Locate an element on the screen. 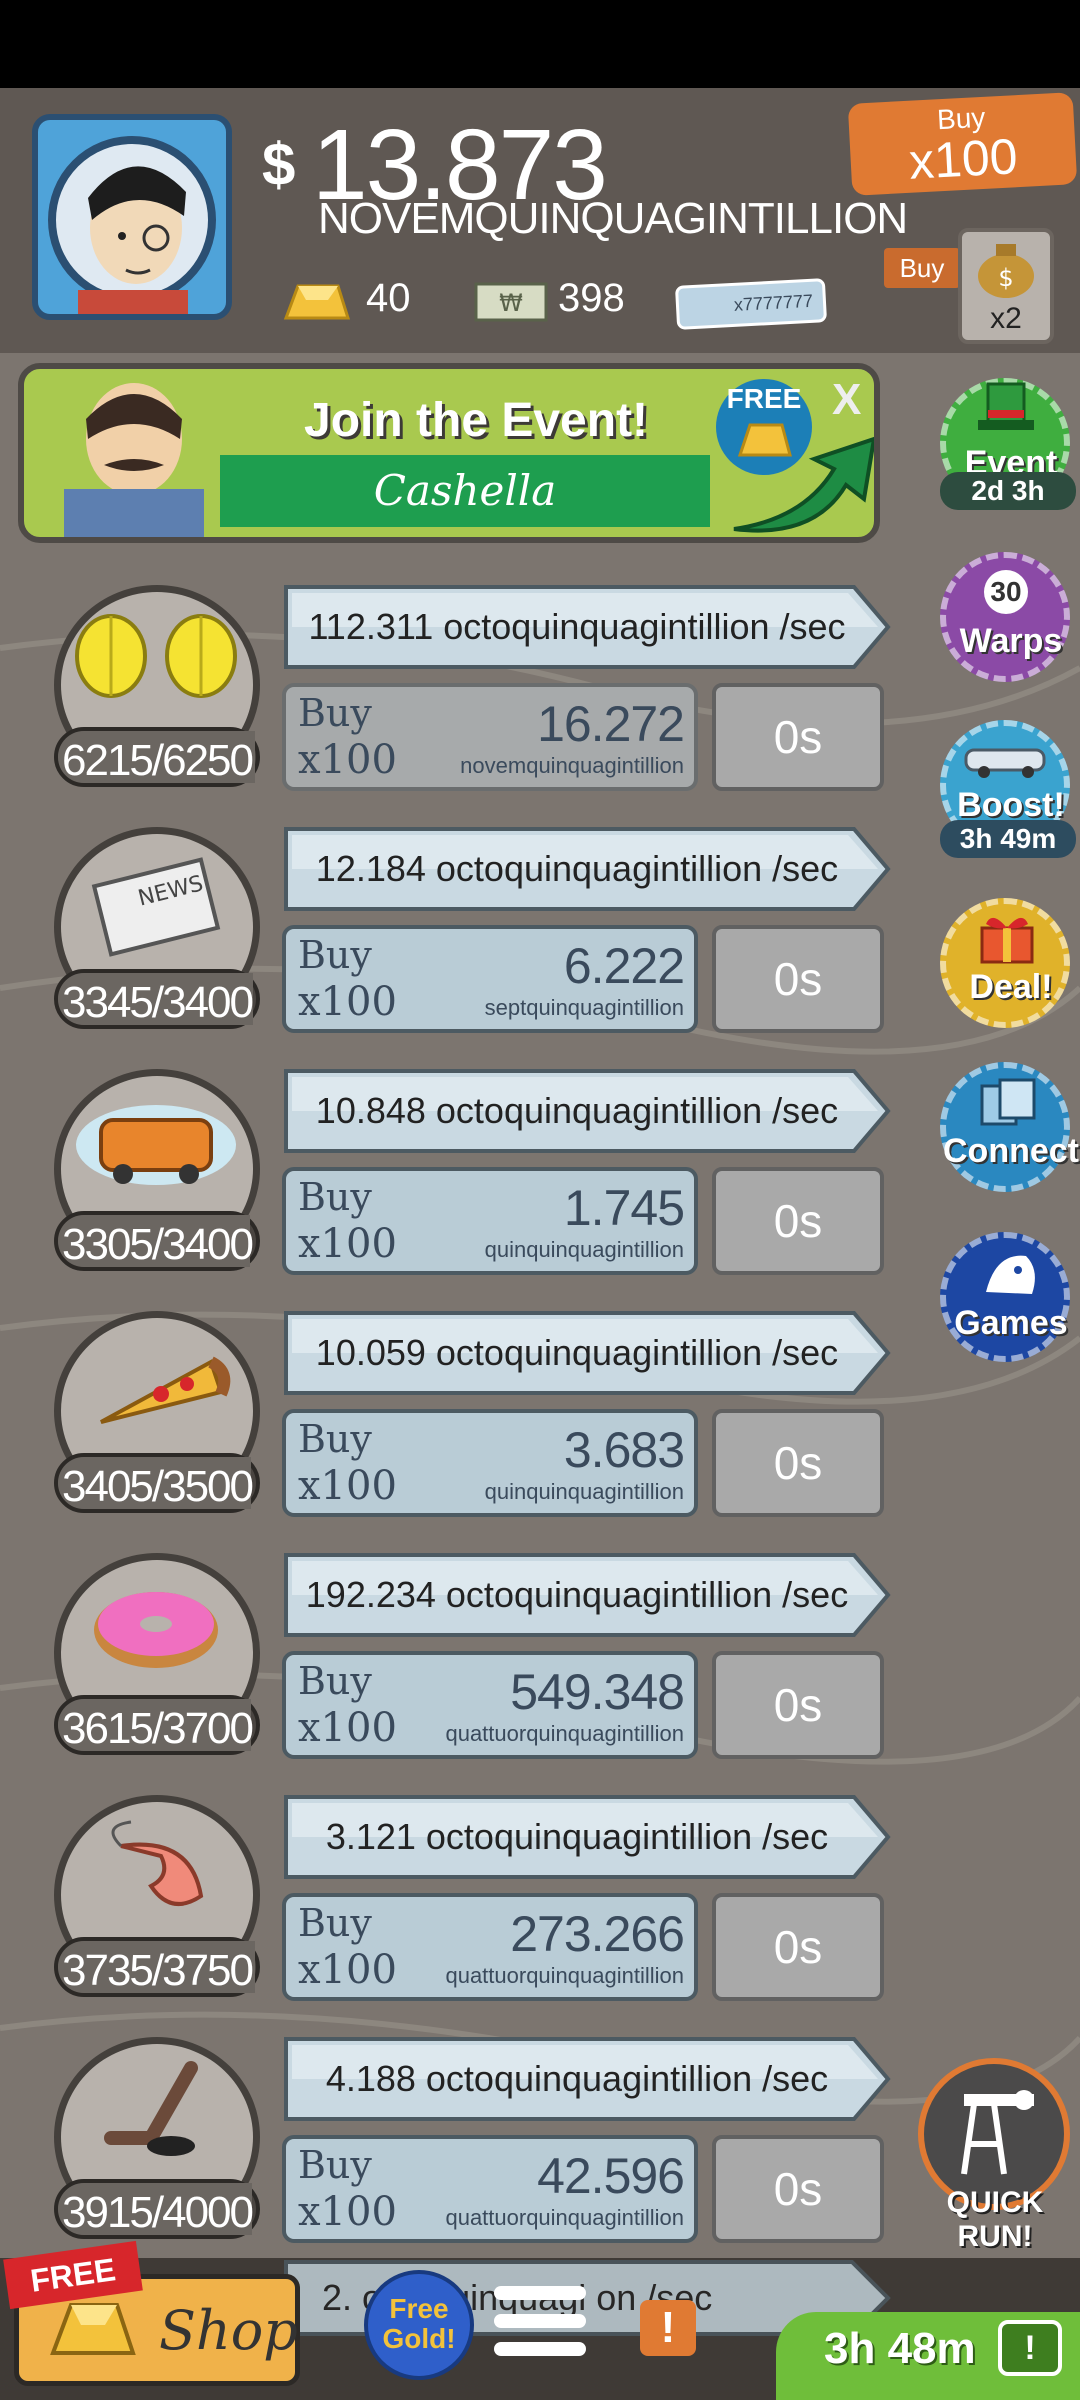 This screenshot has height=2400, width=1080. shop-label: Shop is located at coordinates (228, 2330).